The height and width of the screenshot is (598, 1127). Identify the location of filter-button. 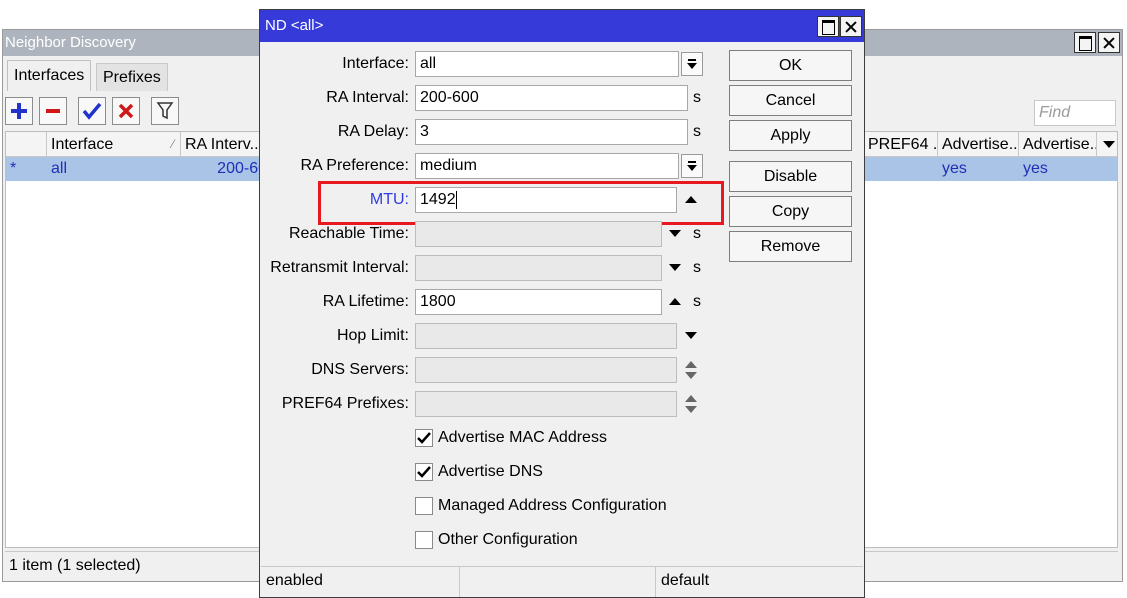
(165, 111).